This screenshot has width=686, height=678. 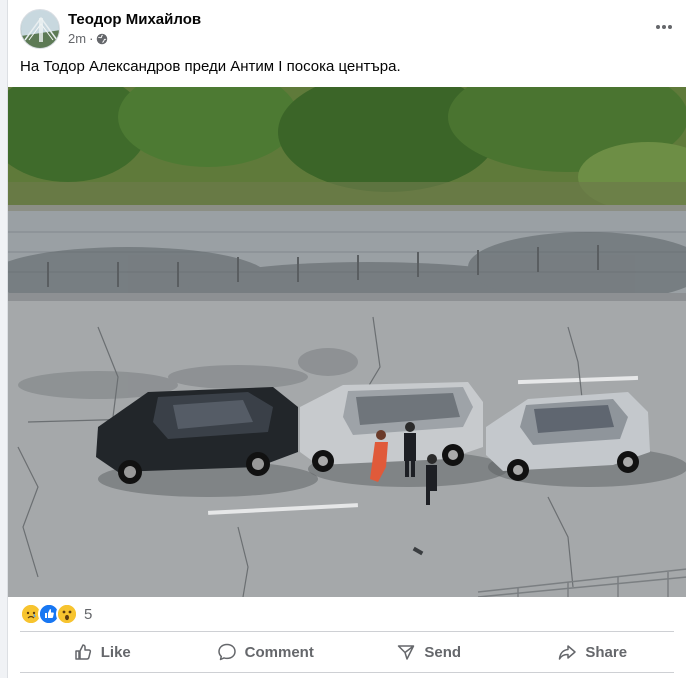 I want to click on send-label: Send, so click(x=443, y=652).